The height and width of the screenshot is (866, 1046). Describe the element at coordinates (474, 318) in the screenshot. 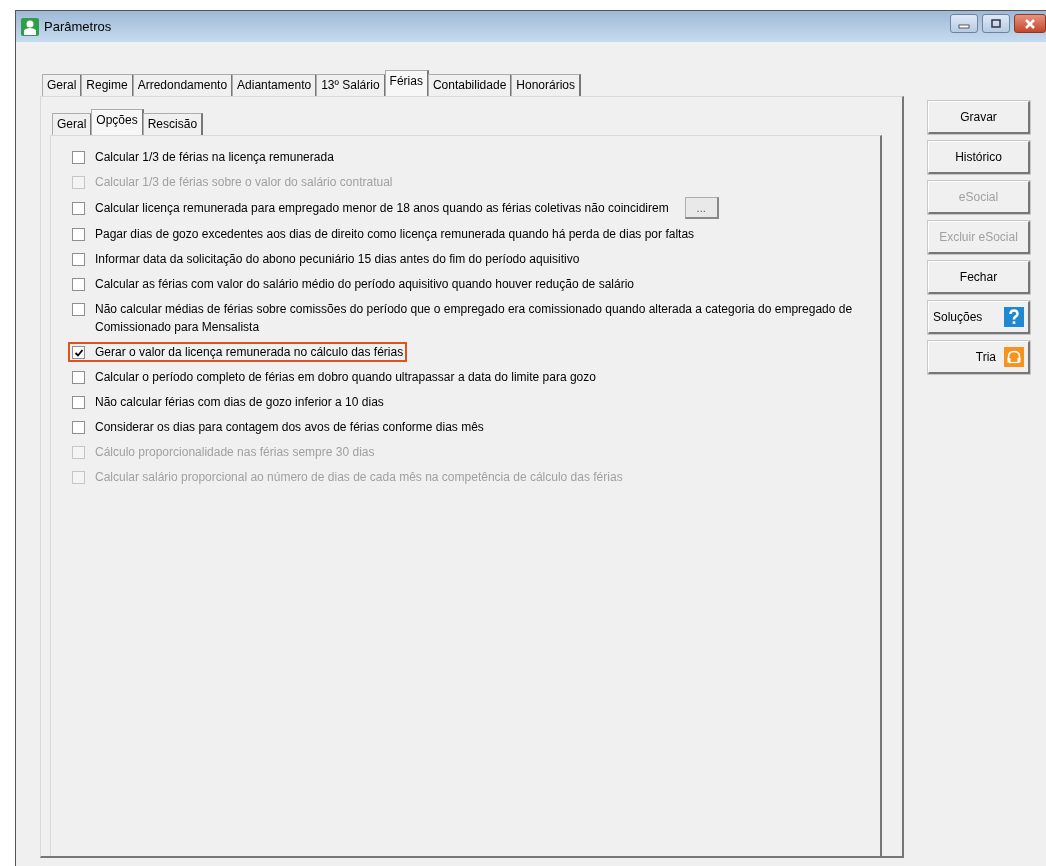

I see `option-label: Não calcular médias de férias sobre comissões do período que o empregado era comissionado quando alterada a categoria do empregado de Comissionado para Mensalista` at that location.